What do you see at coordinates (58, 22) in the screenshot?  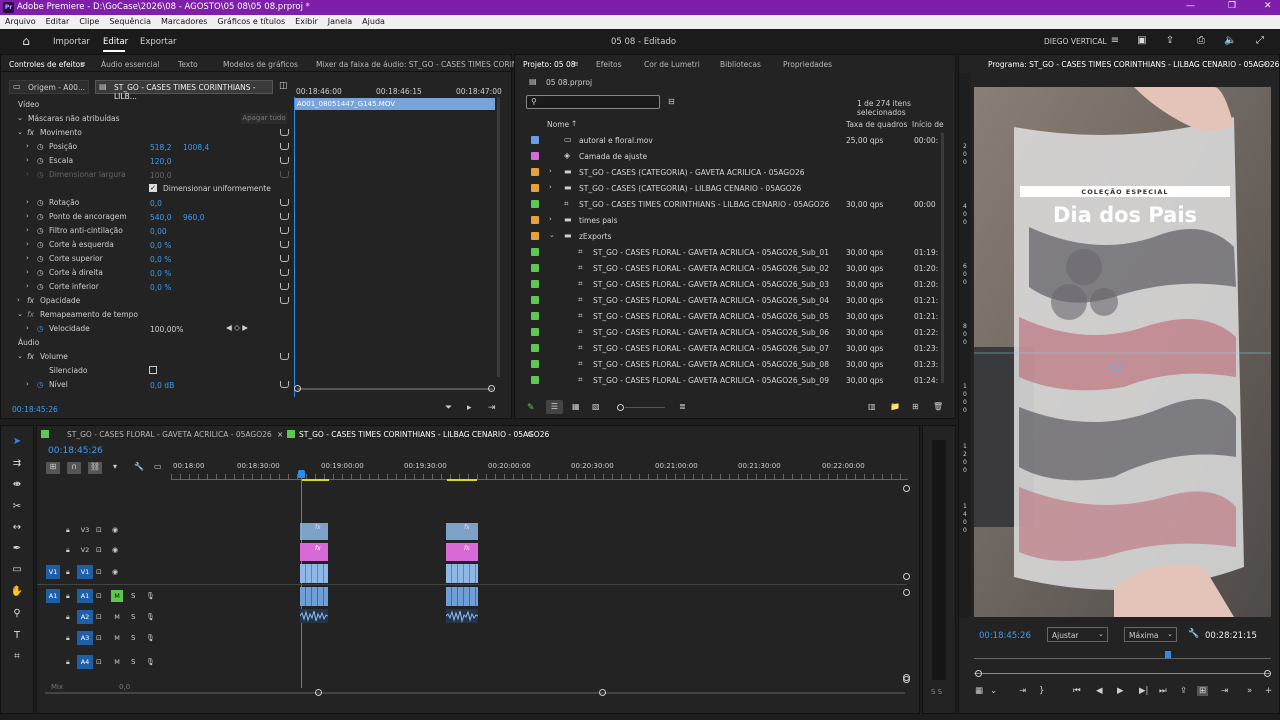 I see `menu-editar: Editar` at bounding box center [58, 22].